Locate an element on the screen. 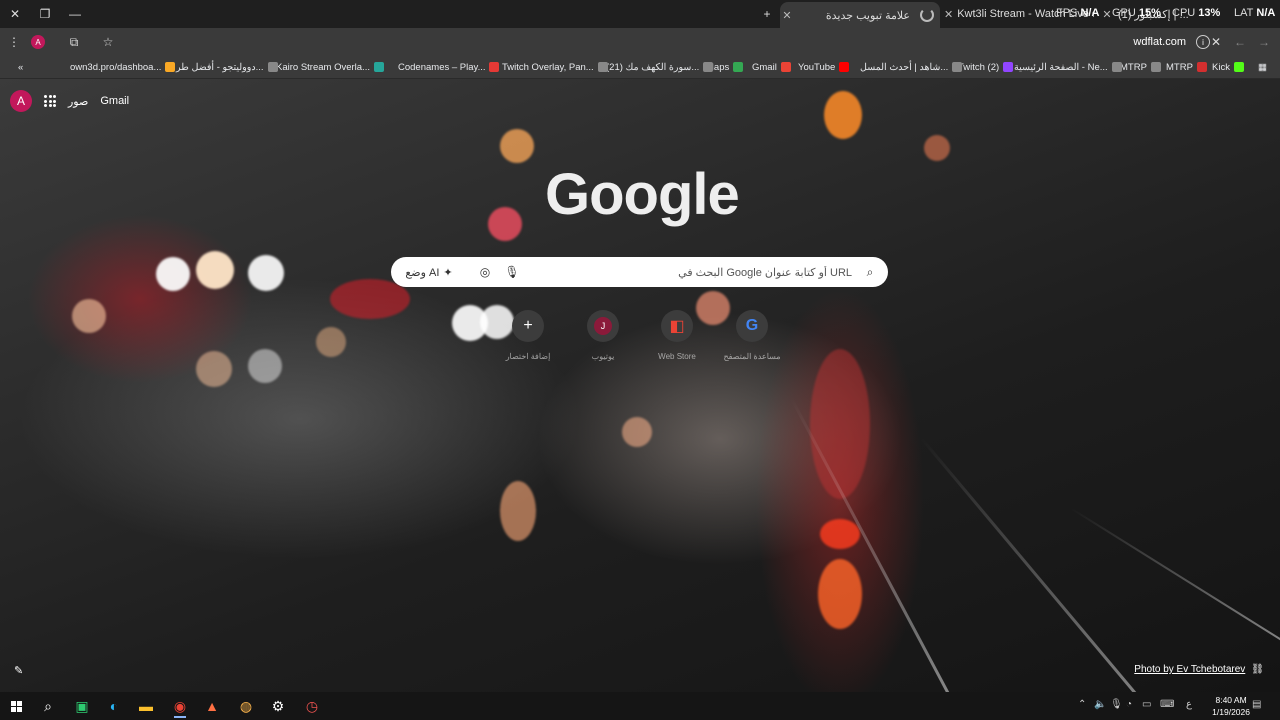 This screenshot has width=1280, height=720. shortcut-tile: ◧ Web Store is located at coordinates (677, 335).